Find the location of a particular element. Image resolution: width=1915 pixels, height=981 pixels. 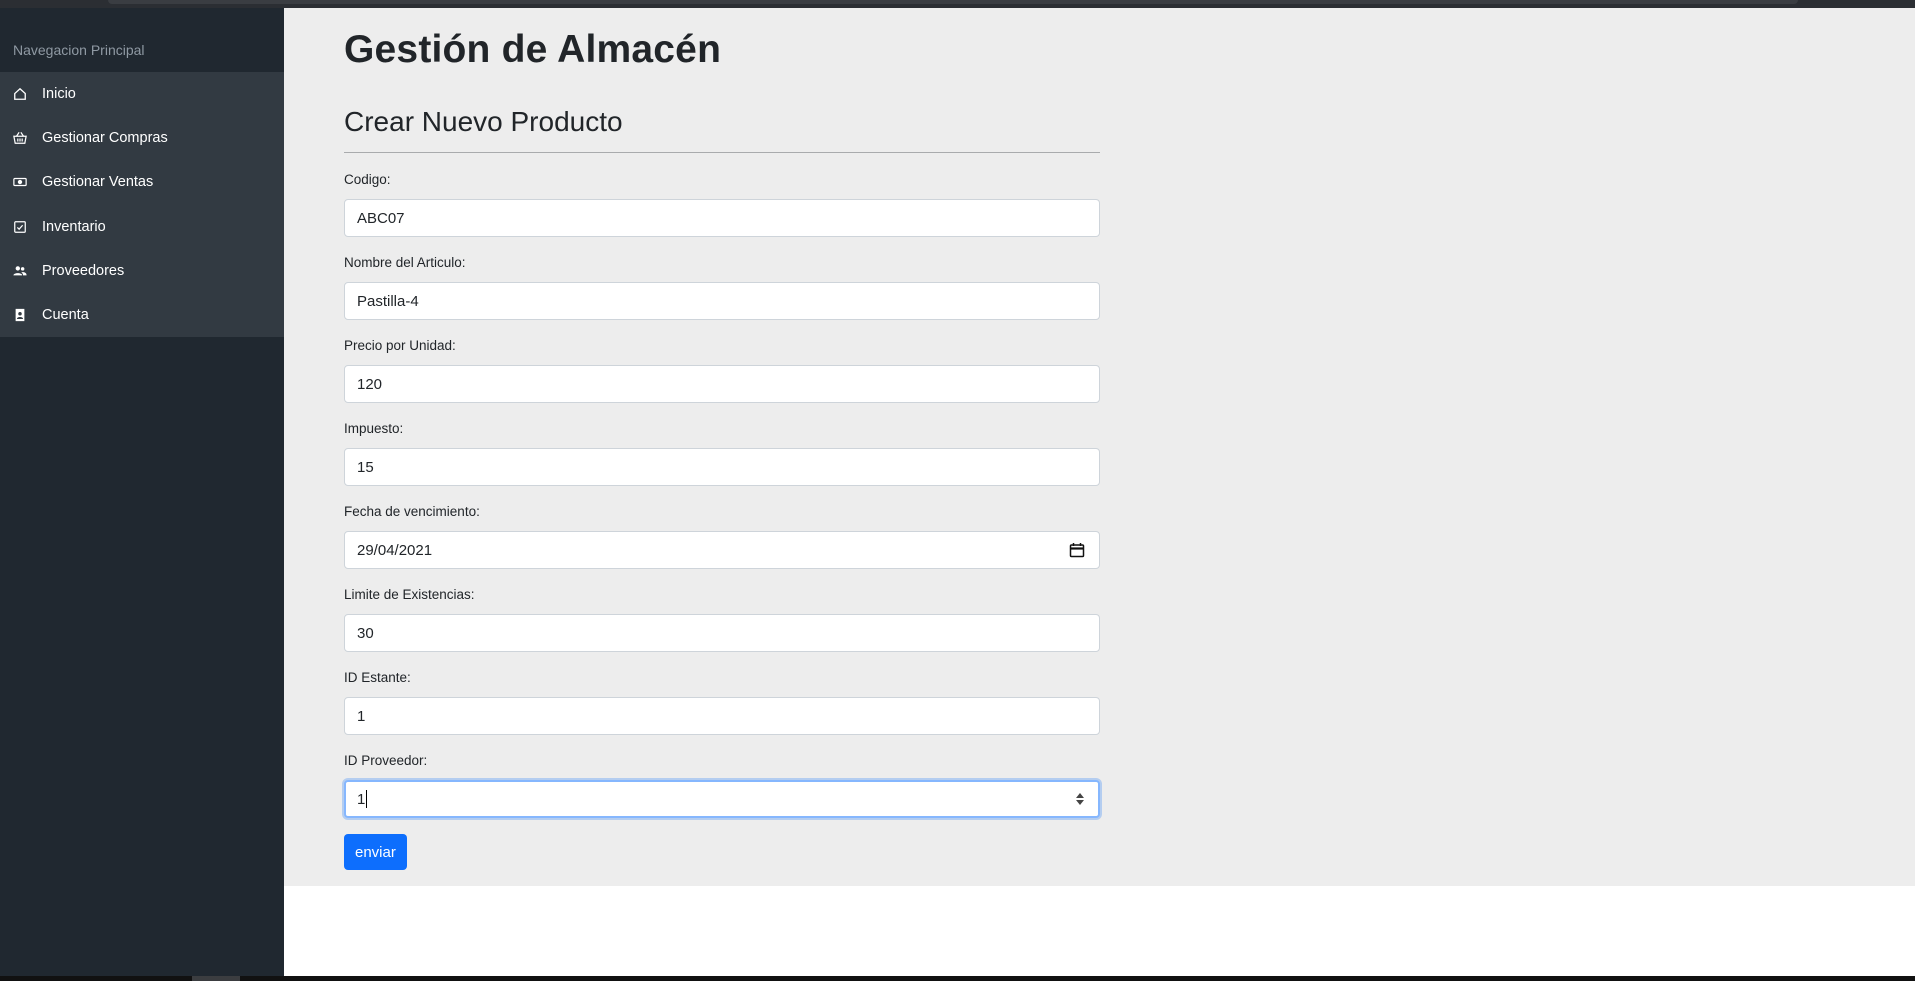

id-estante-label: ID Estante: is located at coordinates (377, 677).